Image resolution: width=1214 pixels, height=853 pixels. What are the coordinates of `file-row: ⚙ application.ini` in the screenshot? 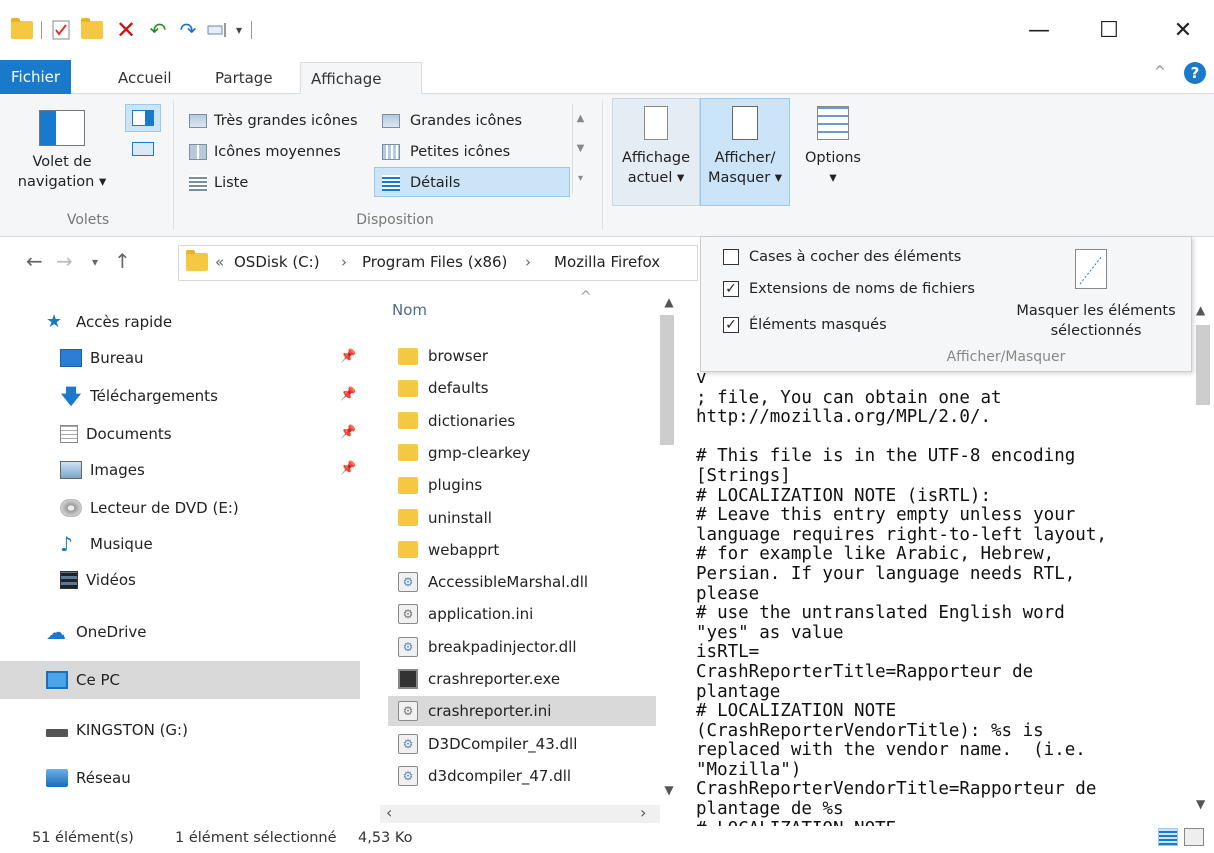 It's located at (522, 614).